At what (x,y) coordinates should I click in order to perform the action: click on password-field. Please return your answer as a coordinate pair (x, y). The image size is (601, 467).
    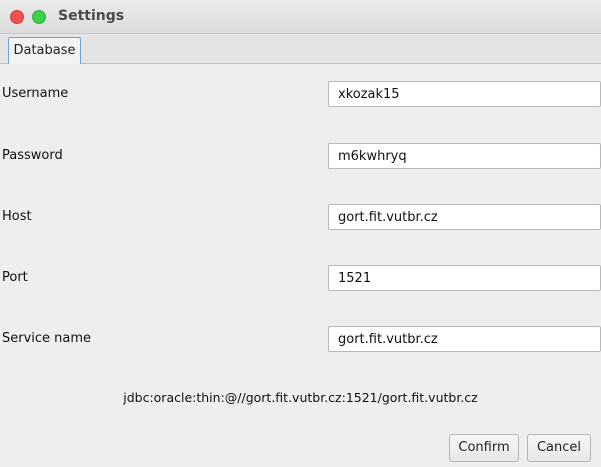
    Looking at the image, I should click on (464, 156).